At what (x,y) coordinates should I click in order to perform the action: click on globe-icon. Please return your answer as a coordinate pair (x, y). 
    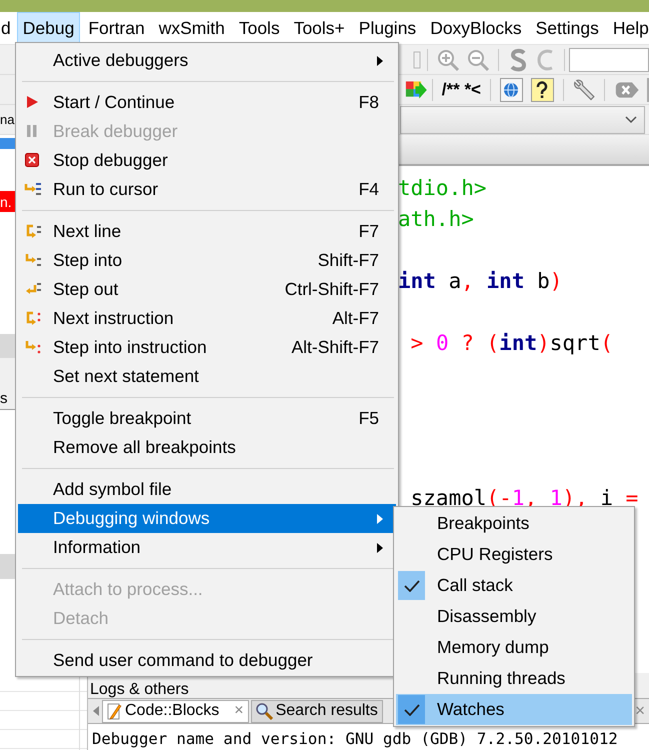
    Looking at the image, I should click on (511, 90).